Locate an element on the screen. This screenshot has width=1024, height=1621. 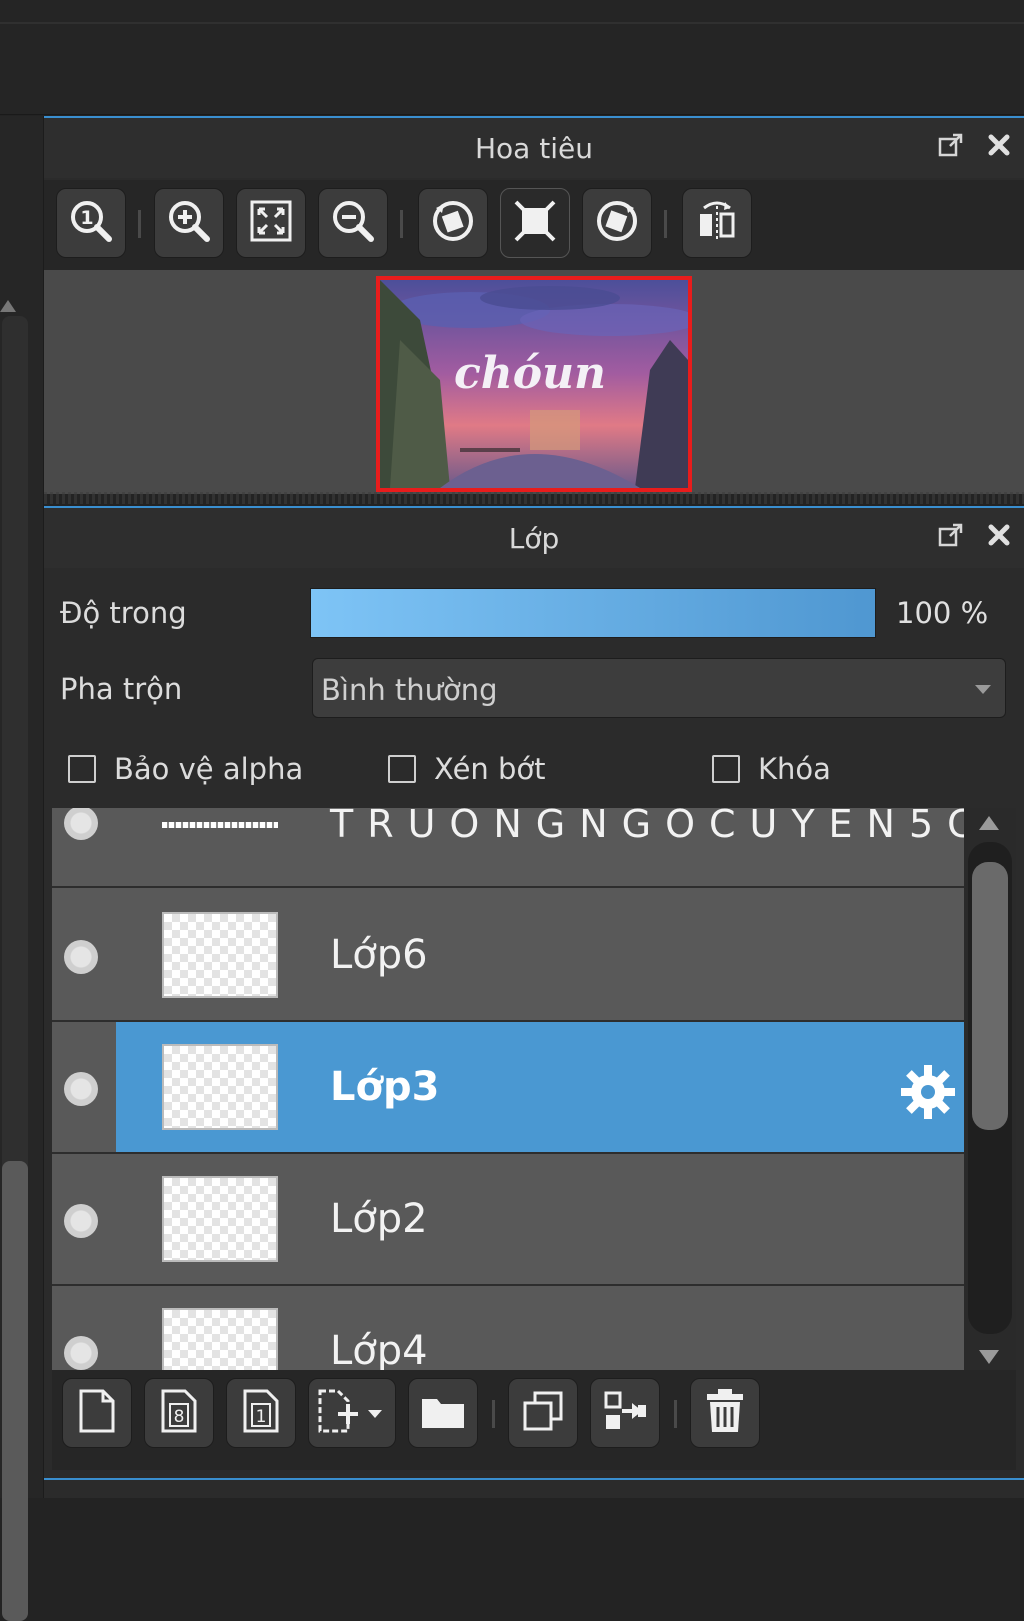
new-8bit-layer-button: 8 is located at coordinates (179, 1413).